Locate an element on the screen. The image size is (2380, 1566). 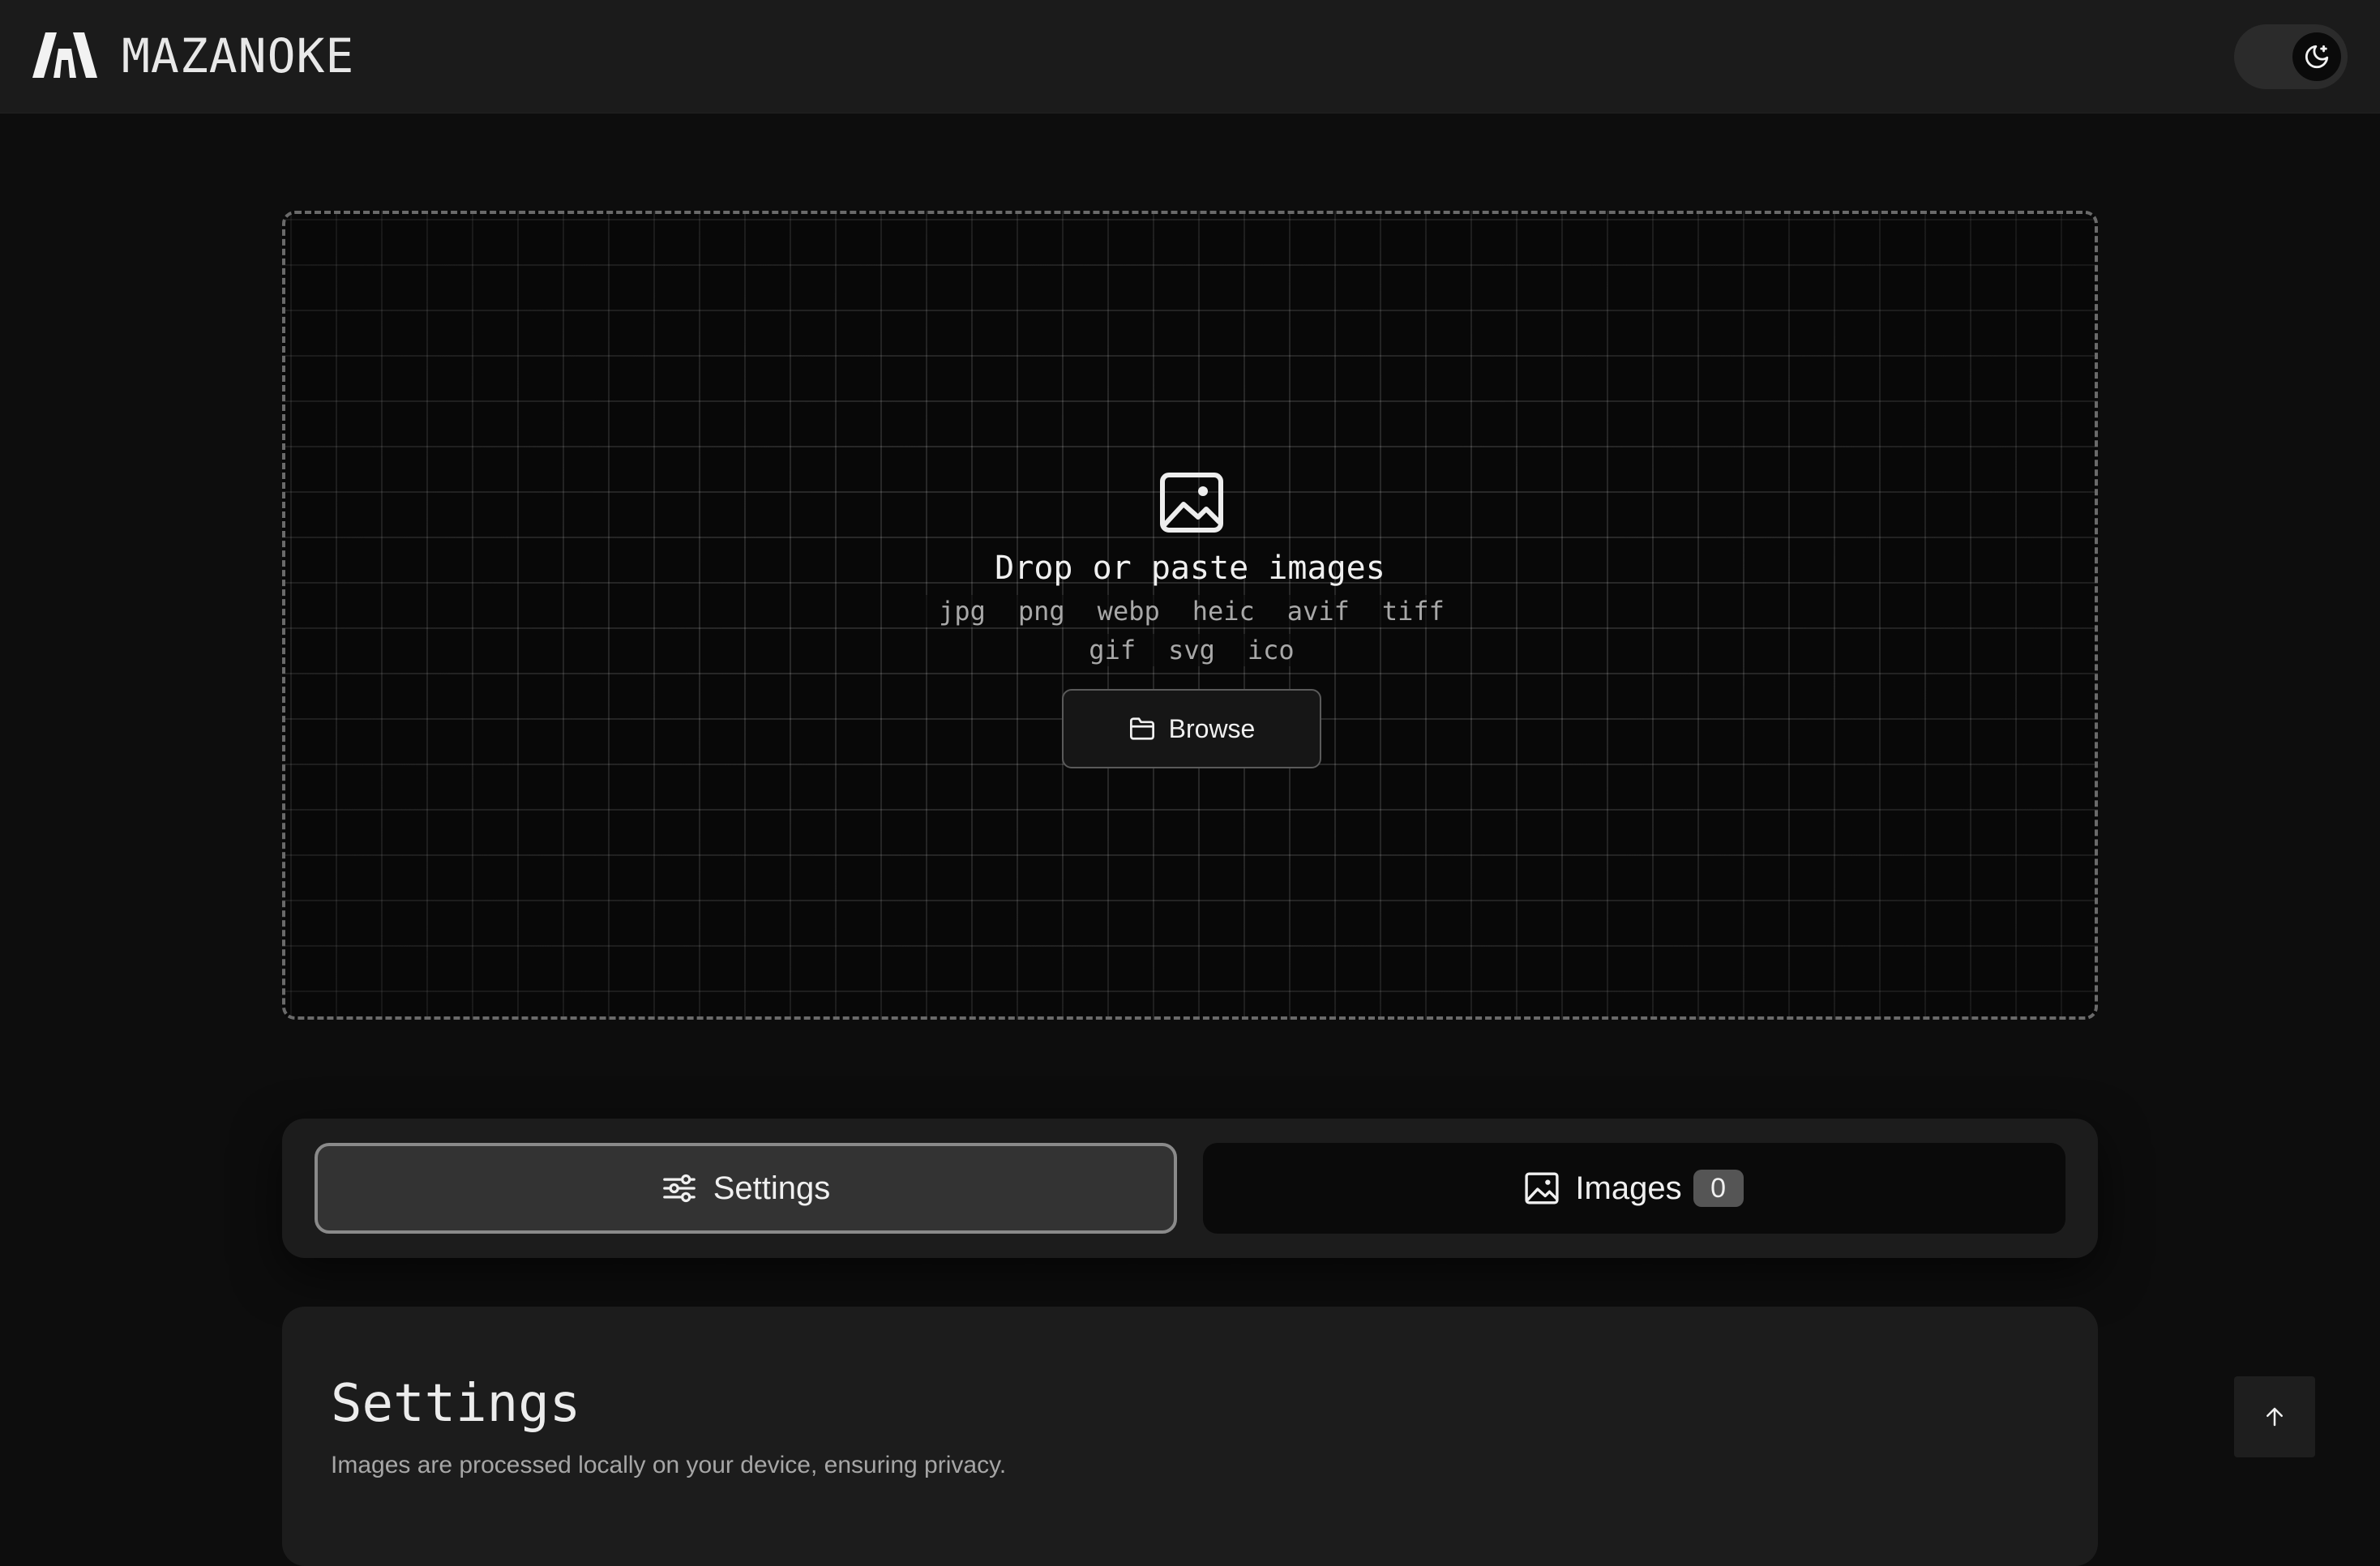
dropzone-title: Drop or paste images is located at coordinates (1190, 568).